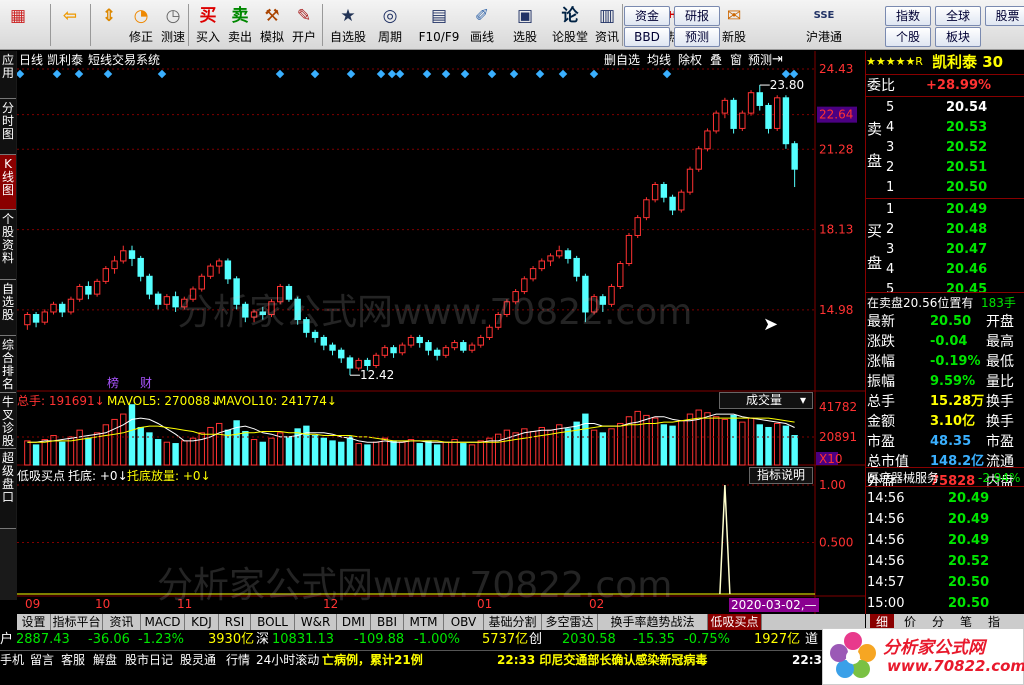 The image size is (1024, 685). What do you see at coordinates (966, 210) in the screenshot?
I see `buy-price: 20.49` at bounding box center [966, 210].